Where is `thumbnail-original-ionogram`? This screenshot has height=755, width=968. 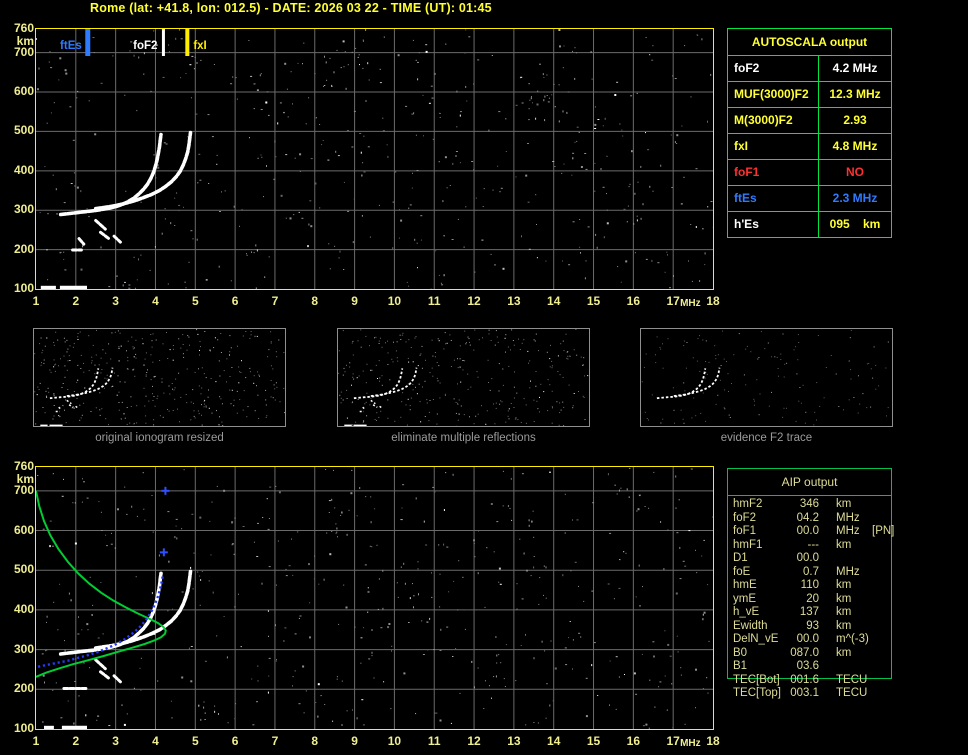 thumbnail-original-ionogram is located at coordinates (159, 377).